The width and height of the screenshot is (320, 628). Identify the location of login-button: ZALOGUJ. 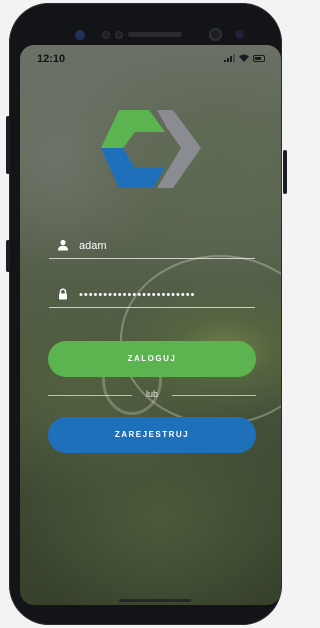
(152, 359).